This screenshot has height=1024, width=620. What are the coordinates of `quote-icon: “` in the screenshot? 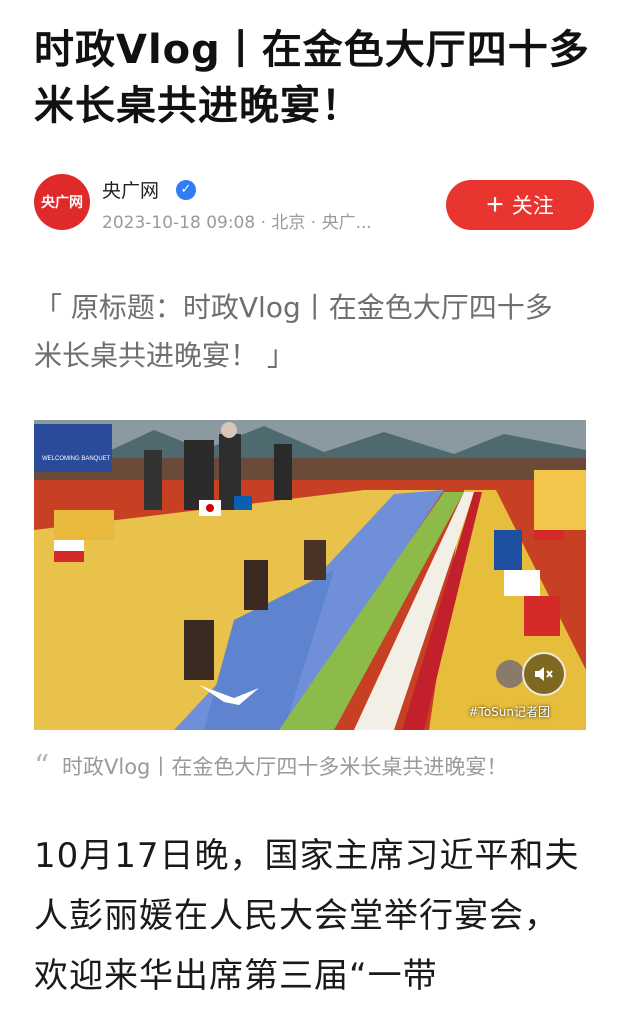 It's located at (42, 766).